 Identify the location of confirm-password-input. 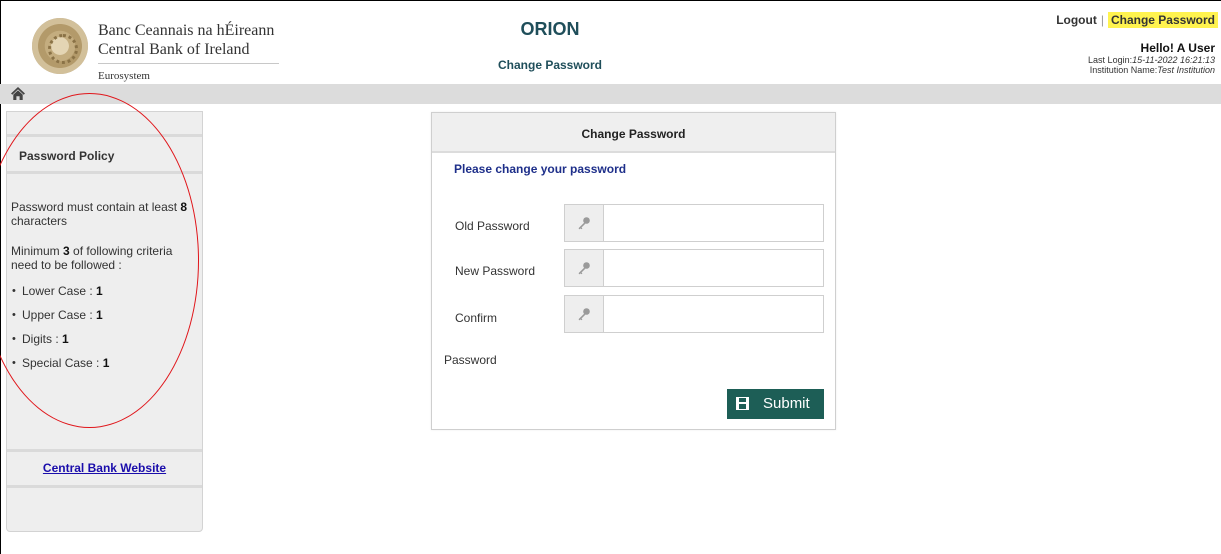
(714, 314).